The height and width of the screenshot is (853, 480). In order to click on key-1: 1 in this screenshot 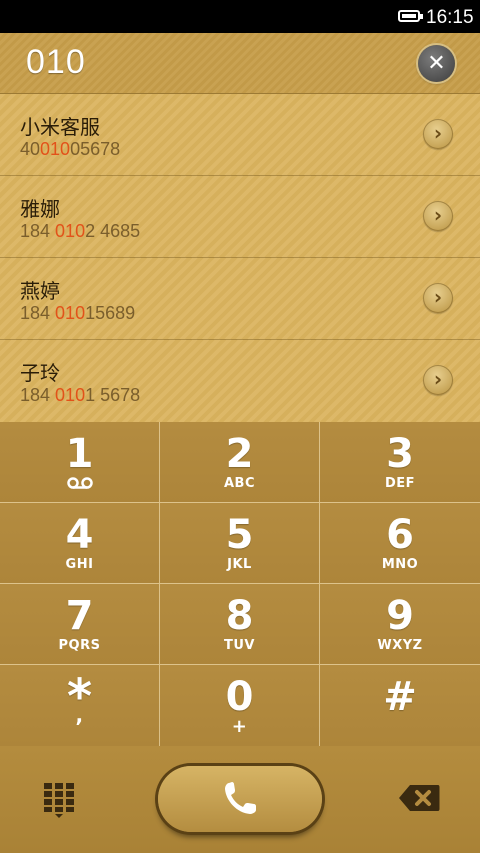, I will do `click(80, 462)`.